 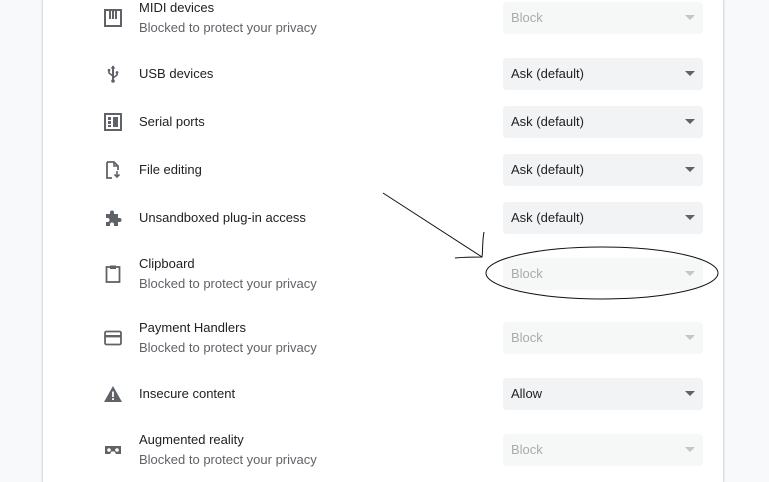 What do you see at coordinates (113, 450) in the screenshot?
I see `vr-headset-icon` at bounding box center [113, 450].